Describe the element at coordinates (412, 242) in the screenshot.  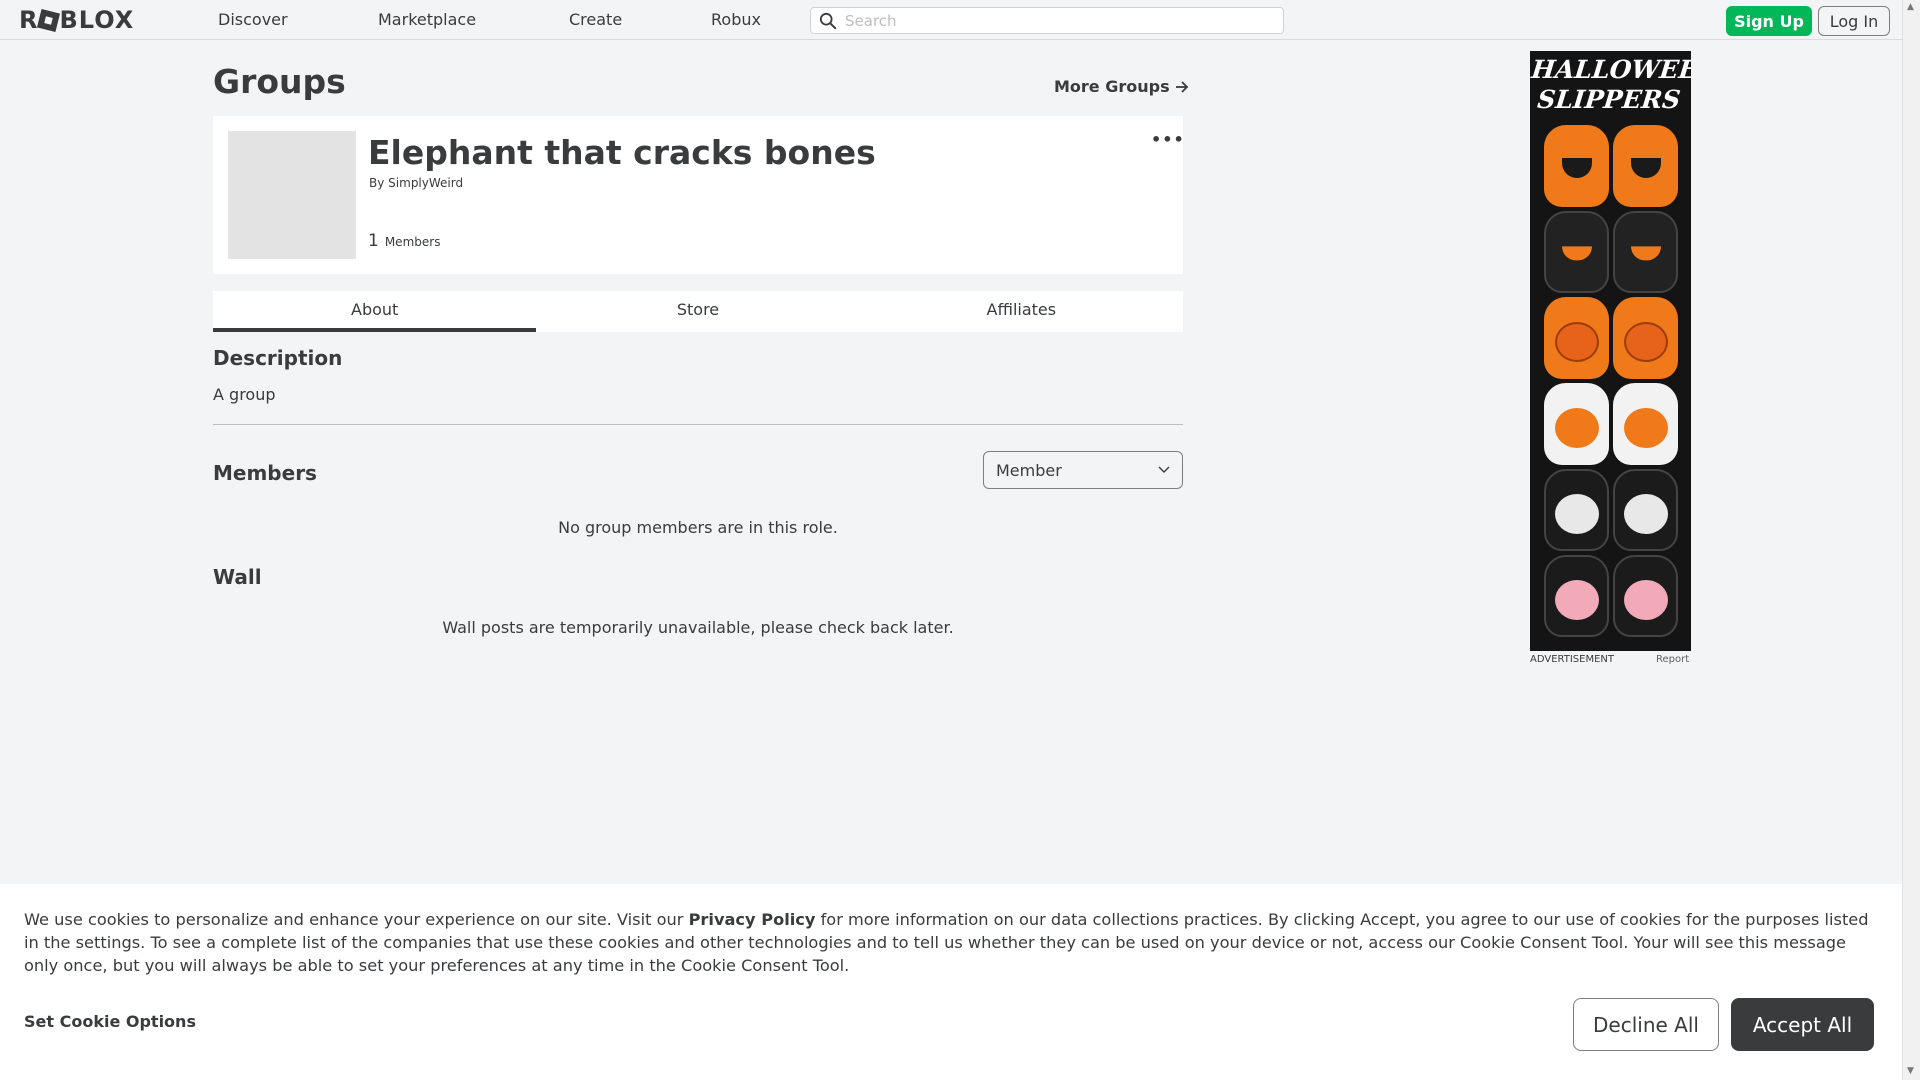
I see `member-count-label: Members` at that location.